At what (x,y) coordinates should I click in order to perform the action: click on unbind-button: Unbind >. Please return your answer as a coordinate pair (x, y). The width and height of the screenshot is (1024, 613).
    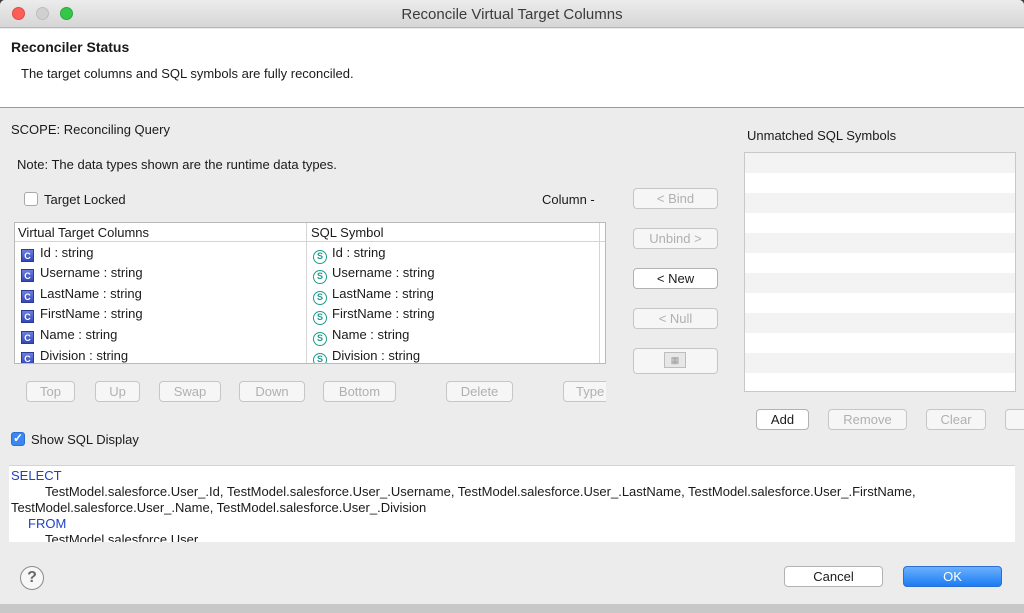
    Looking at the image, I should click on (675, 238).